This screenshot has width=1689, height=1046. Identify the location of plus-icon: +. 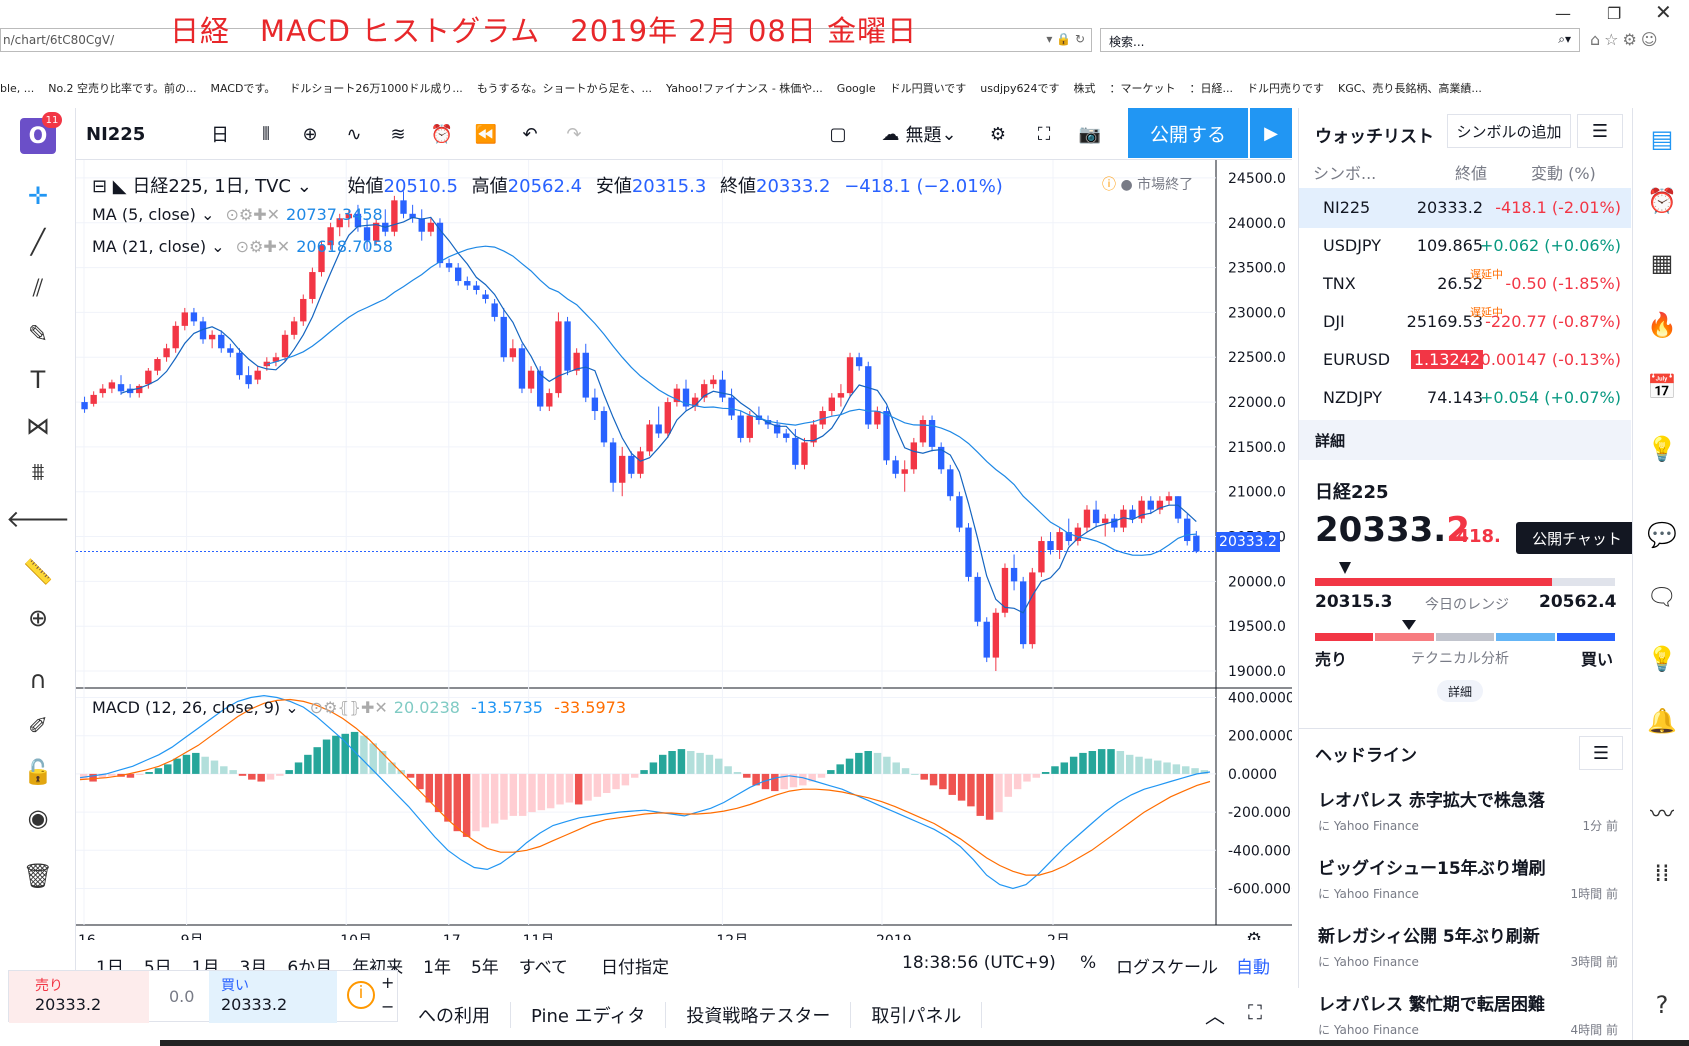
(387, 982).